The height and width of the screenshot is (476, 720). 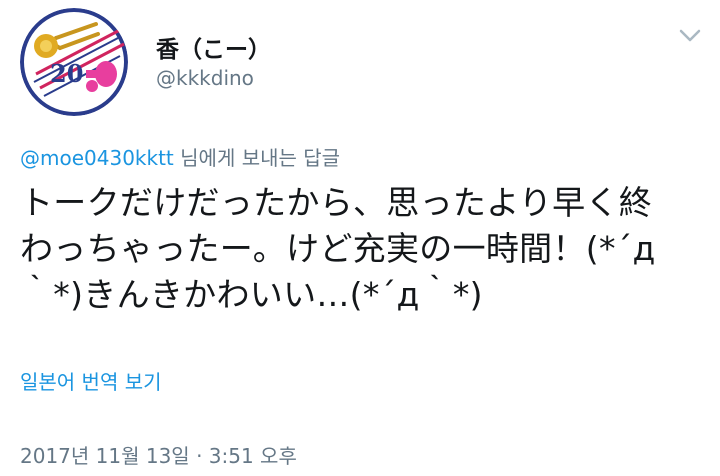 I want to click on reply-context-suffix: 님에게 보내는 답글, so click(x=257, y=158).